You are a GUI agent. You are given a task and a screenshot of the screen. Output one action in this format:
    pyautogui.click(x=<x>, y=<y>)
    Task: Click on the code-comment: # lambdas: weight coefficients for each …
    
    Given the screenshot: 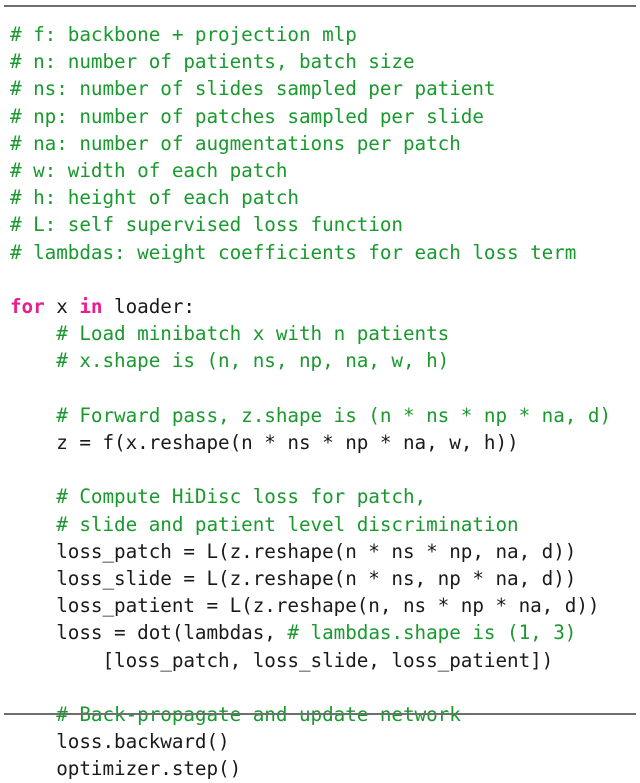 What is the action you would take?
    pyautogui.click(x=293, y=252)
    